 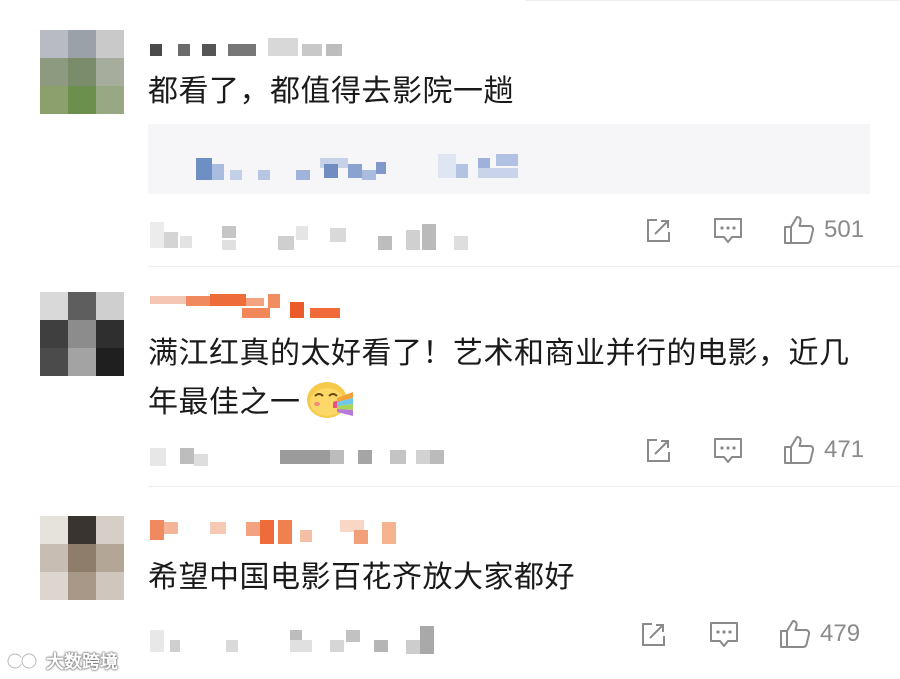 What do you see at coordinates (844, 229) in the screenshot?
I see `like-count: 501` at bounding box center [844, 229].